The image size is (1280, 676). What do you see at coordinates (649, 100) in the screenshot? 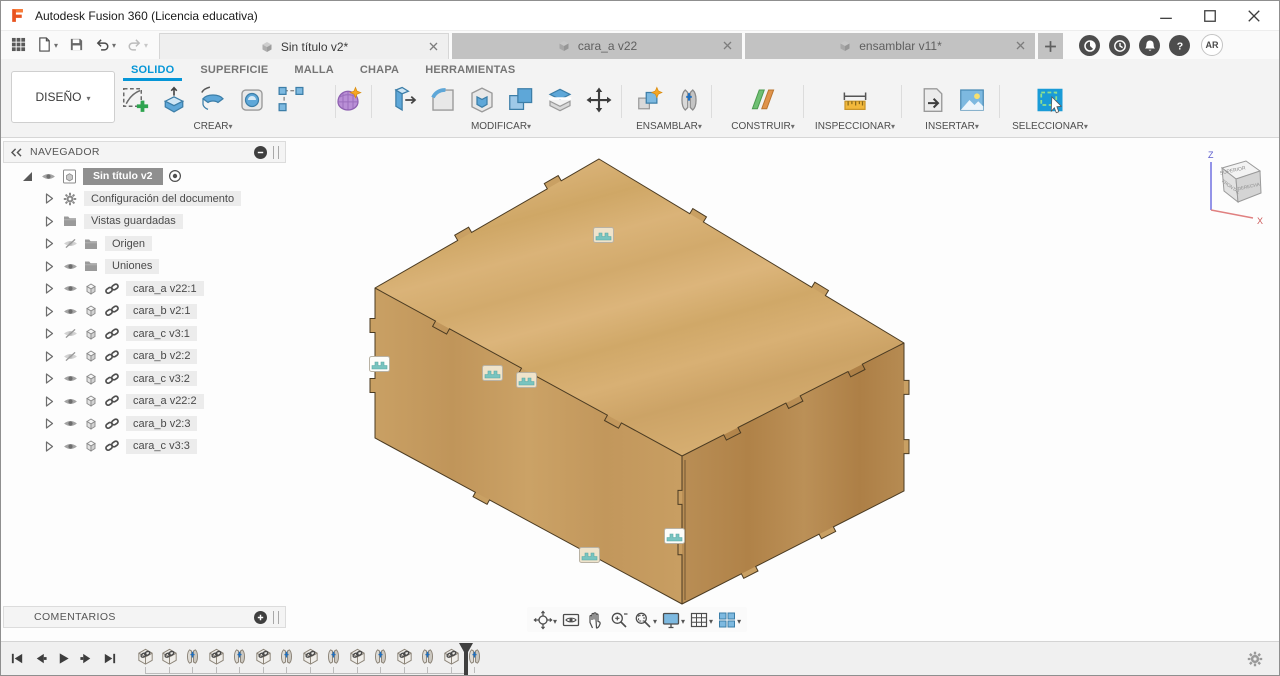
I see `new-component-button` at bounding box center [649, 100].